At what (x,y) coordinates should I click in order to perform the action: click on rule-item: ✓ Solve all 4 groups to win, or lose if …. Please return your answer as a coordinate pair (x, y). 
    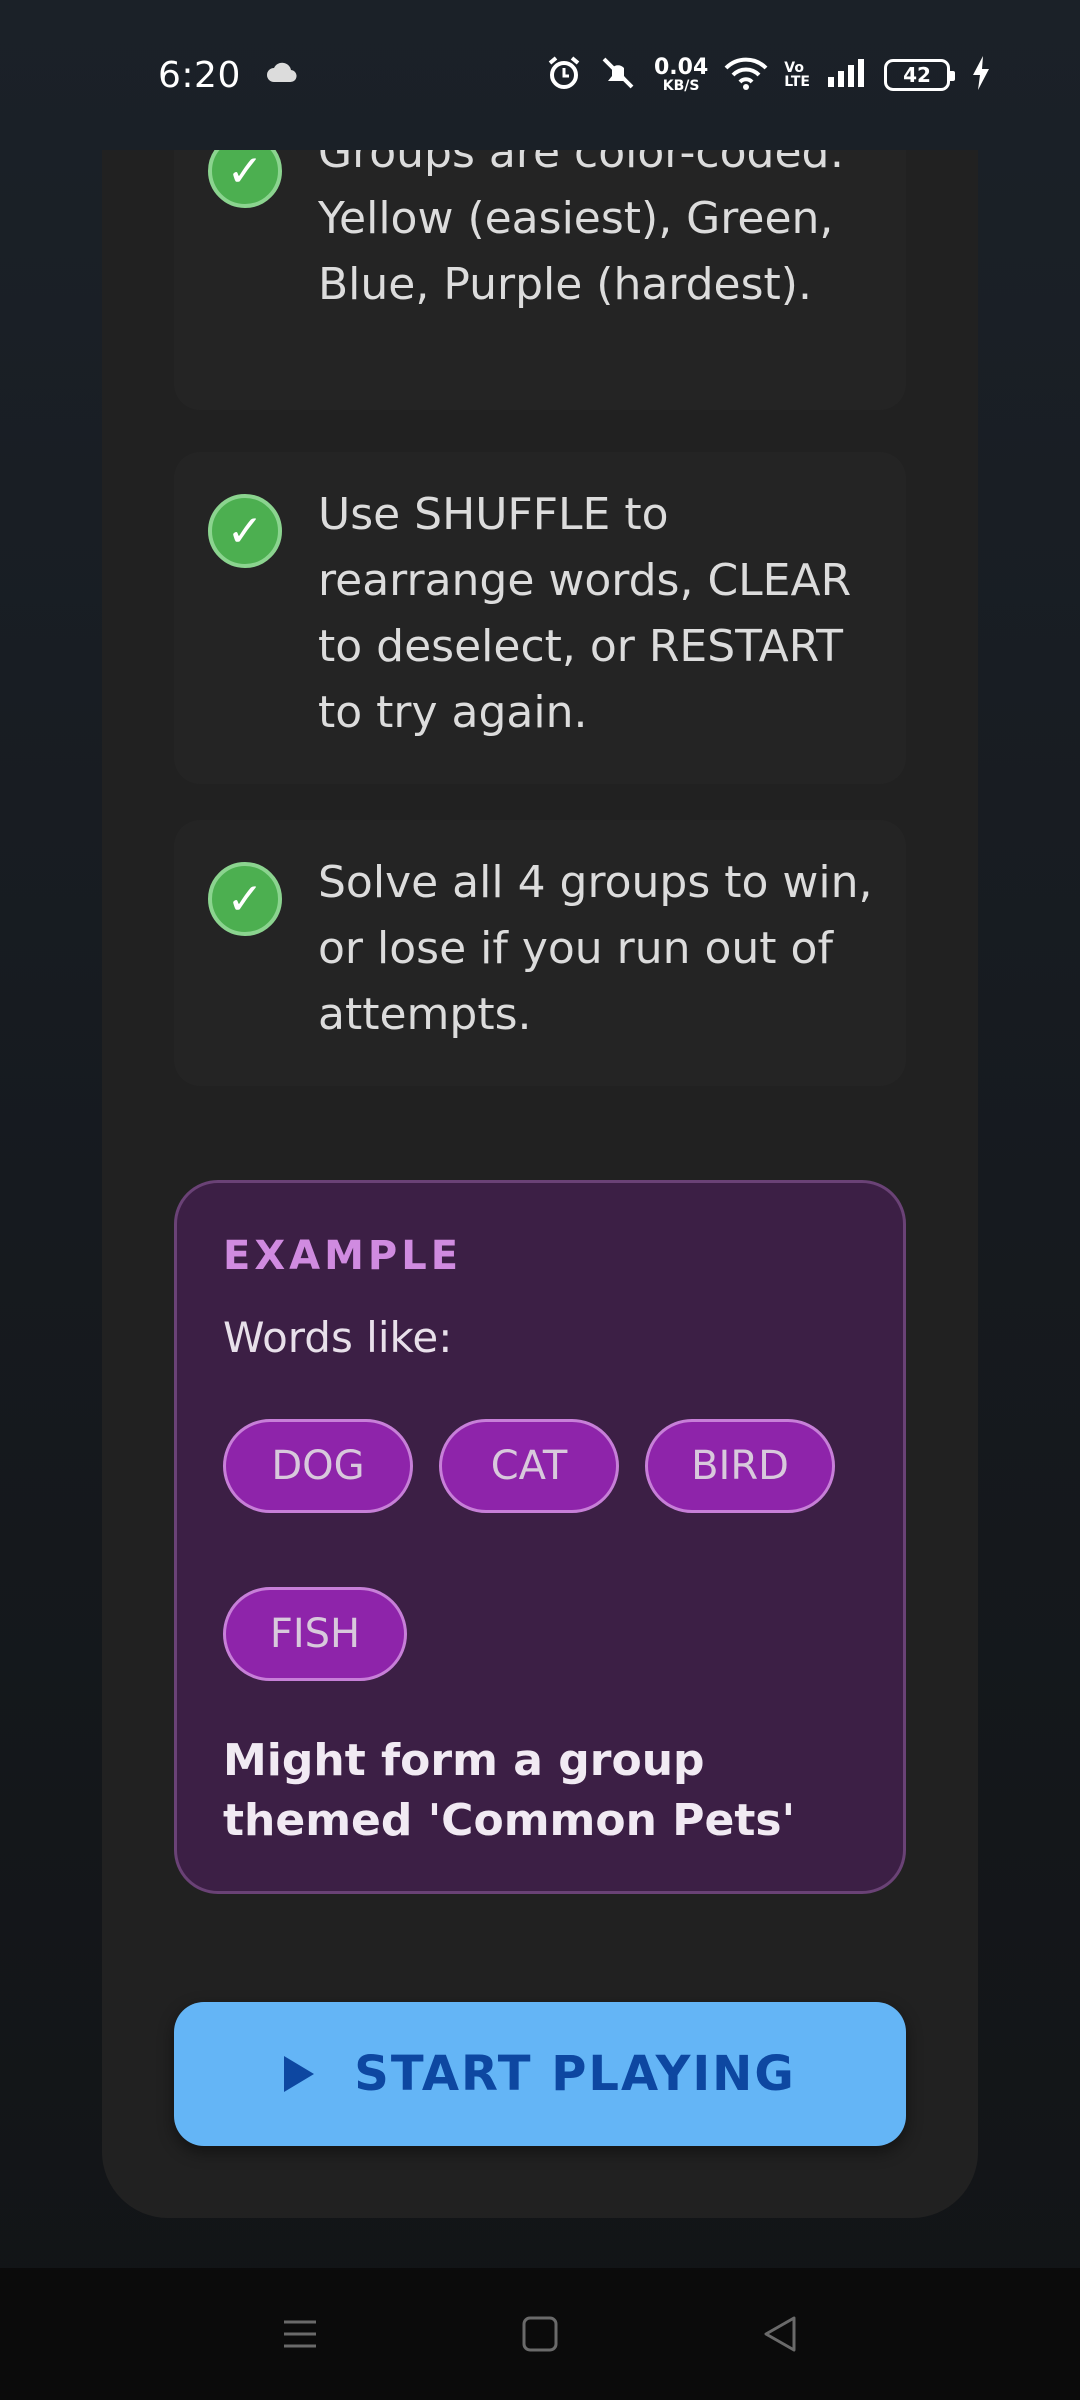
    Looking at the image, I should click on (540, 953).